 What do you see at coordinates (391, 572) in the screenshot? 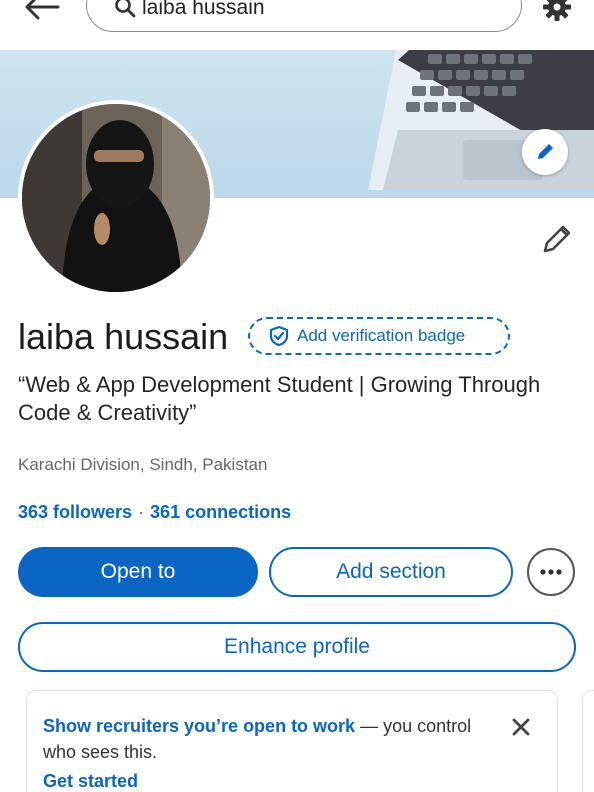
I see `add-section-button: Add section` at bounding box center [391, 572].